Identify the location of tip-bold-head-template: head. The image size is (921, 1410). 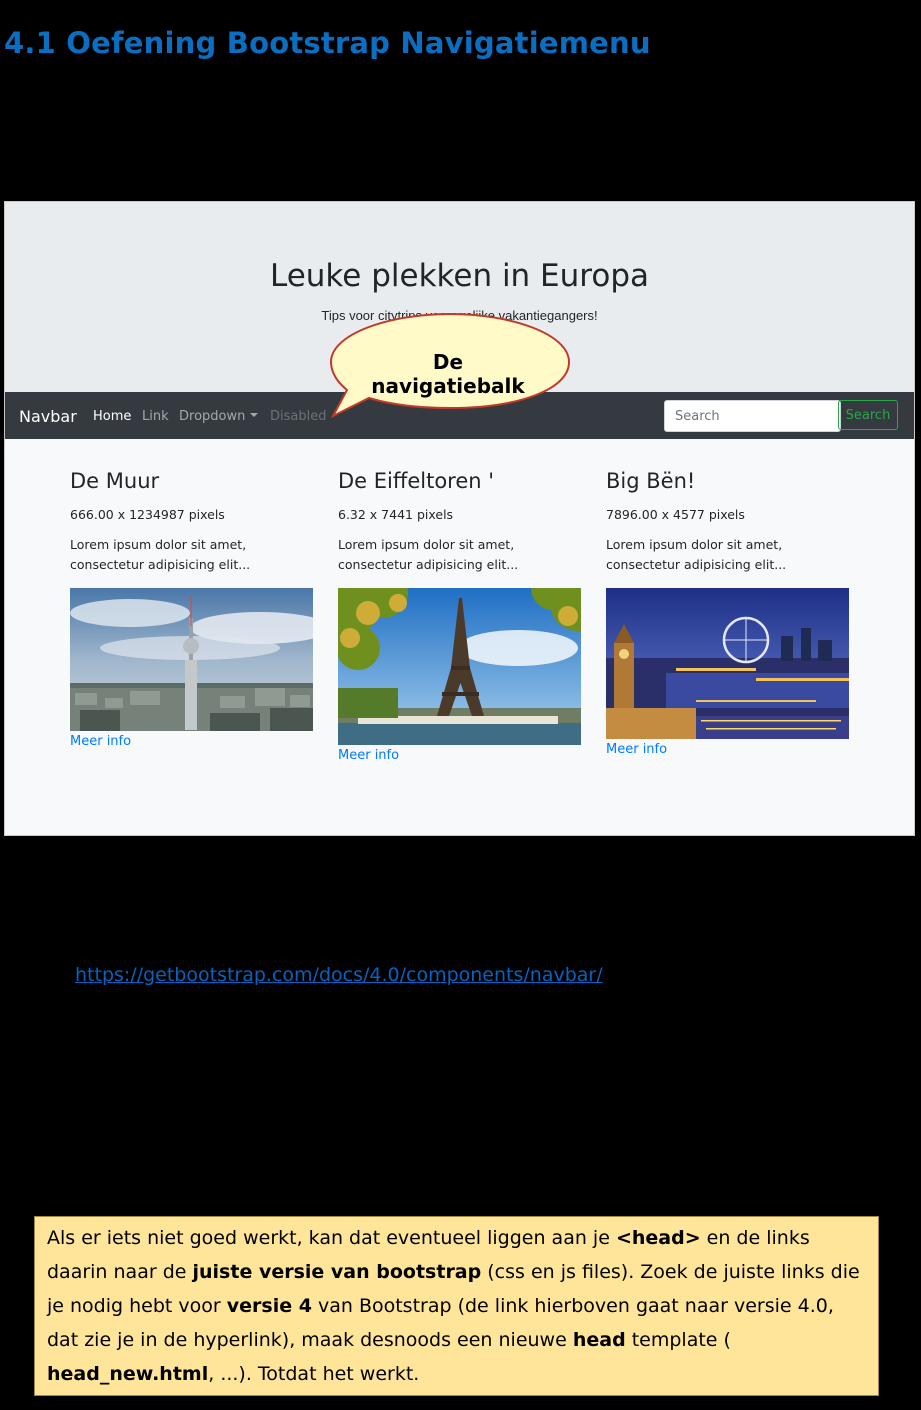
(599, 1340).